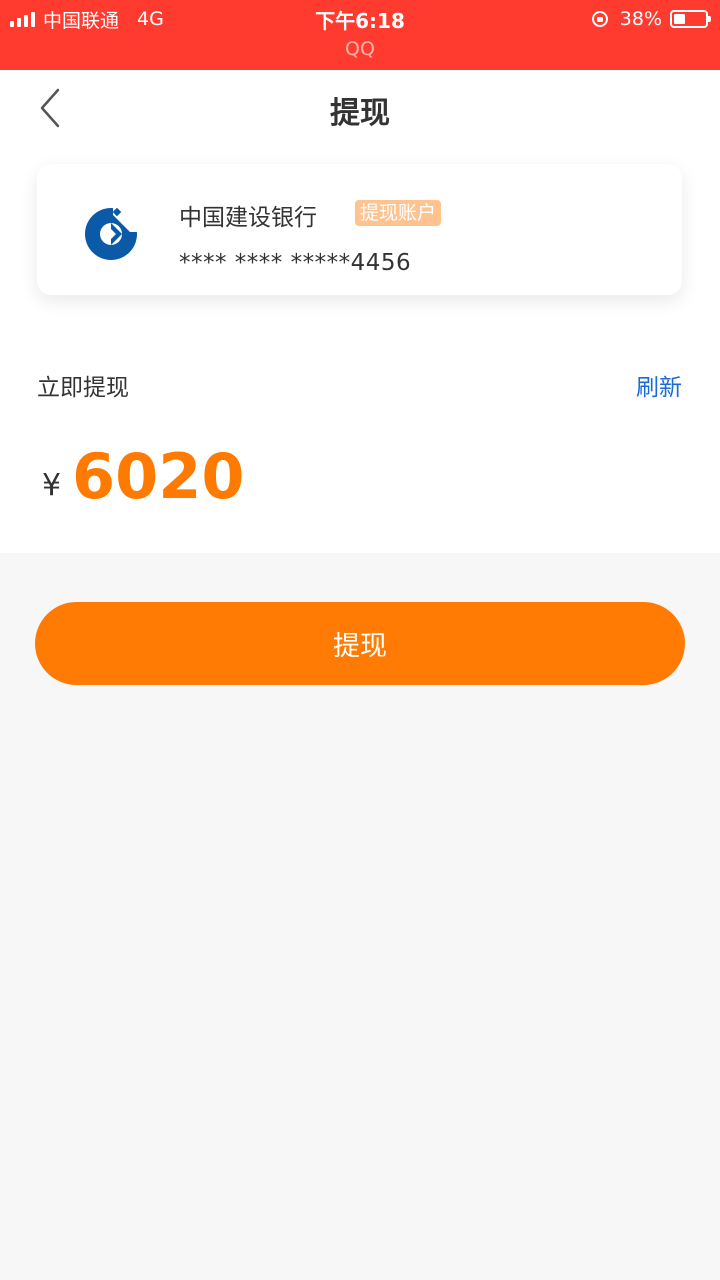  What do you see at coordinates (248, 218) in the screenshot?
I see `bank-name: 中国建设银行` at bounding box center [248, 218].